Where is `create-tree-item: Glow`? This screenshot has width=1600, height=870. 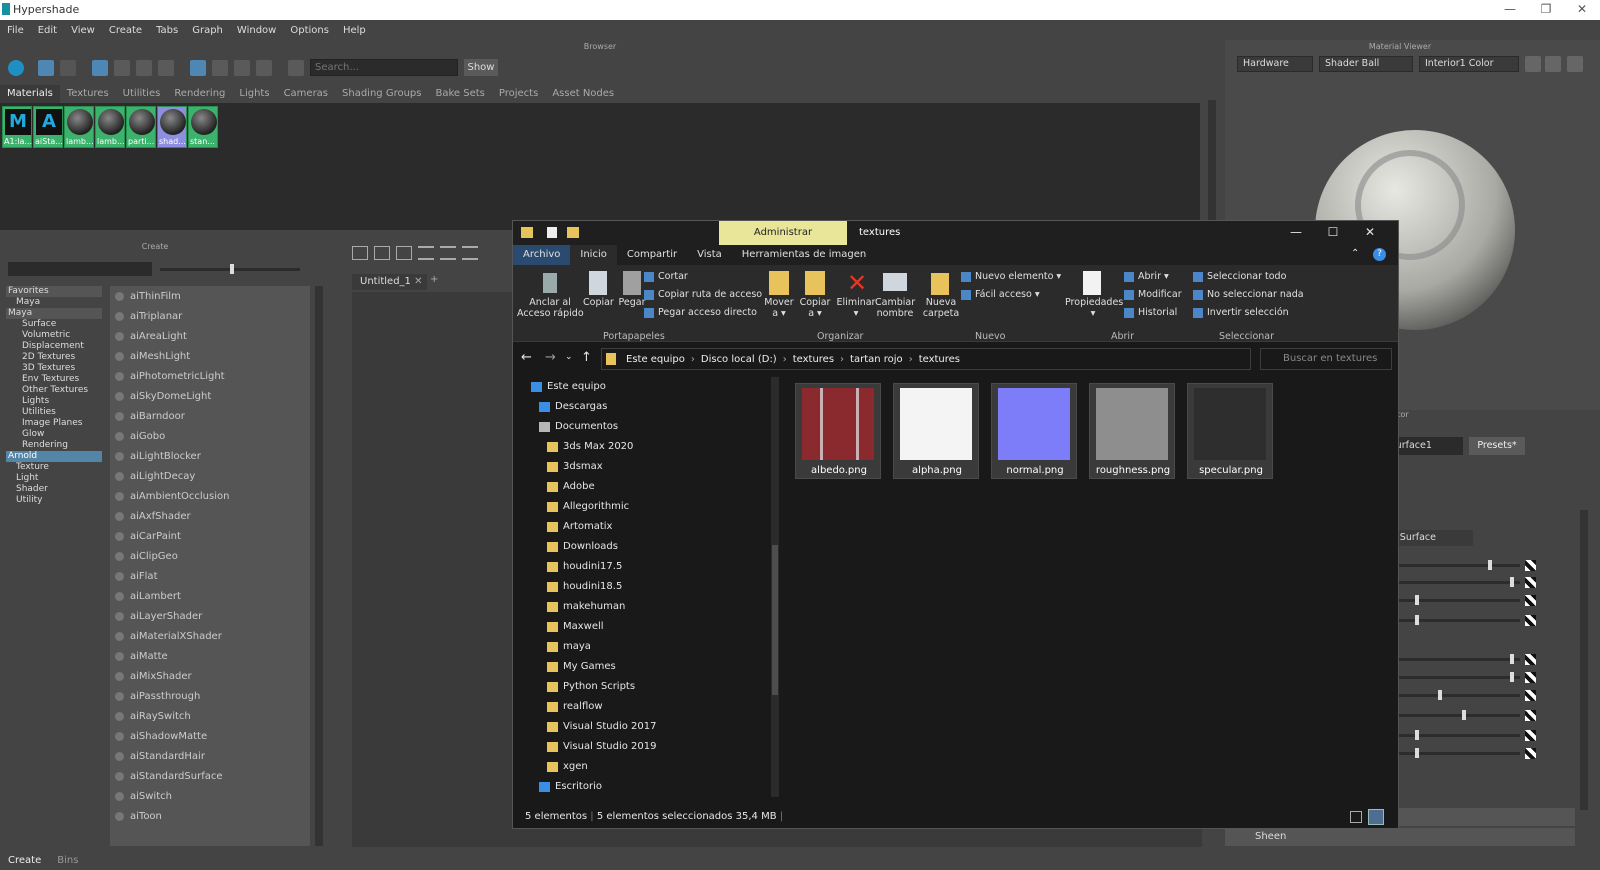 create-tree-item: Glow is located at coordinates (54, 434).